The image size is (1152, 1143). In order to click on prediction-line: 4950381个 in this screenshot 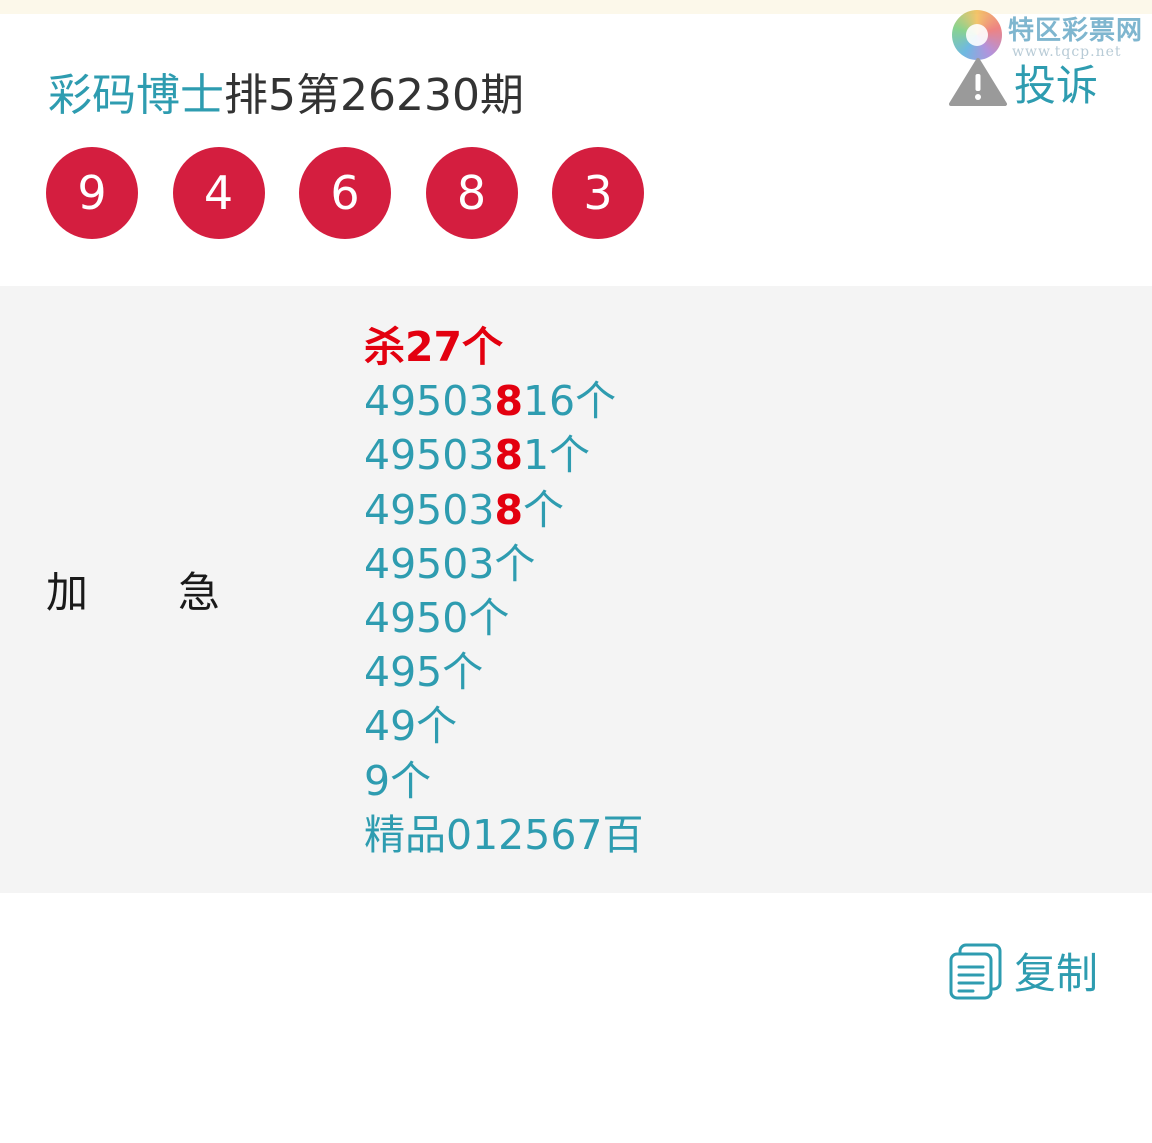, I will do `click(504, 455)`.